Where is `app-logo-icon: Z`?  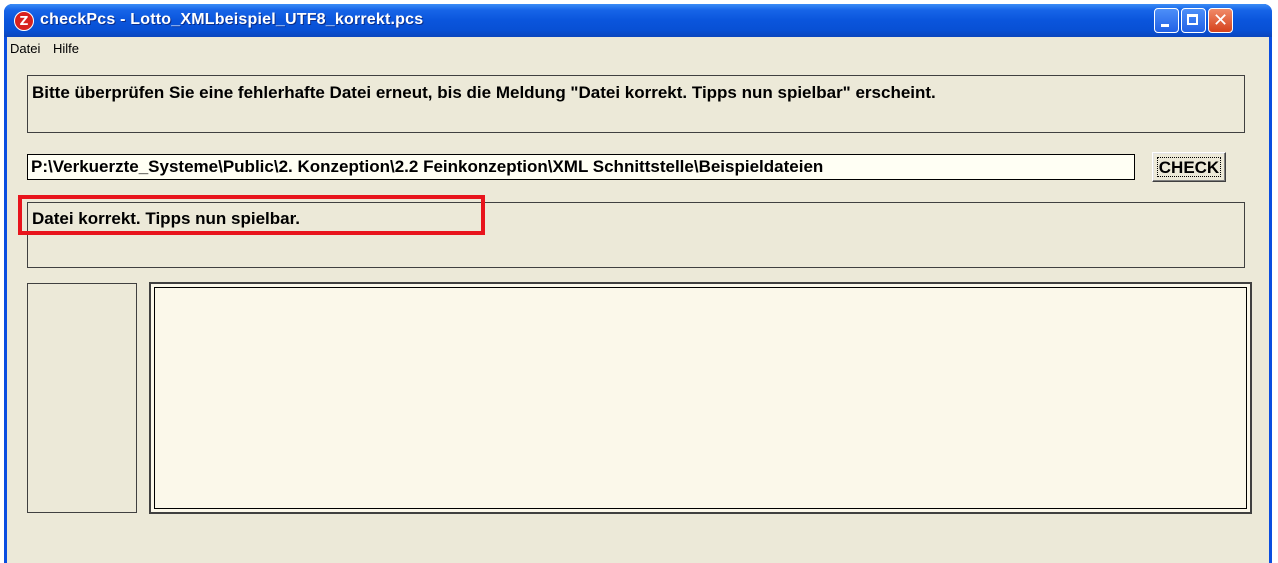 app-logo-icon: Z is located at coordinates (24, 21).